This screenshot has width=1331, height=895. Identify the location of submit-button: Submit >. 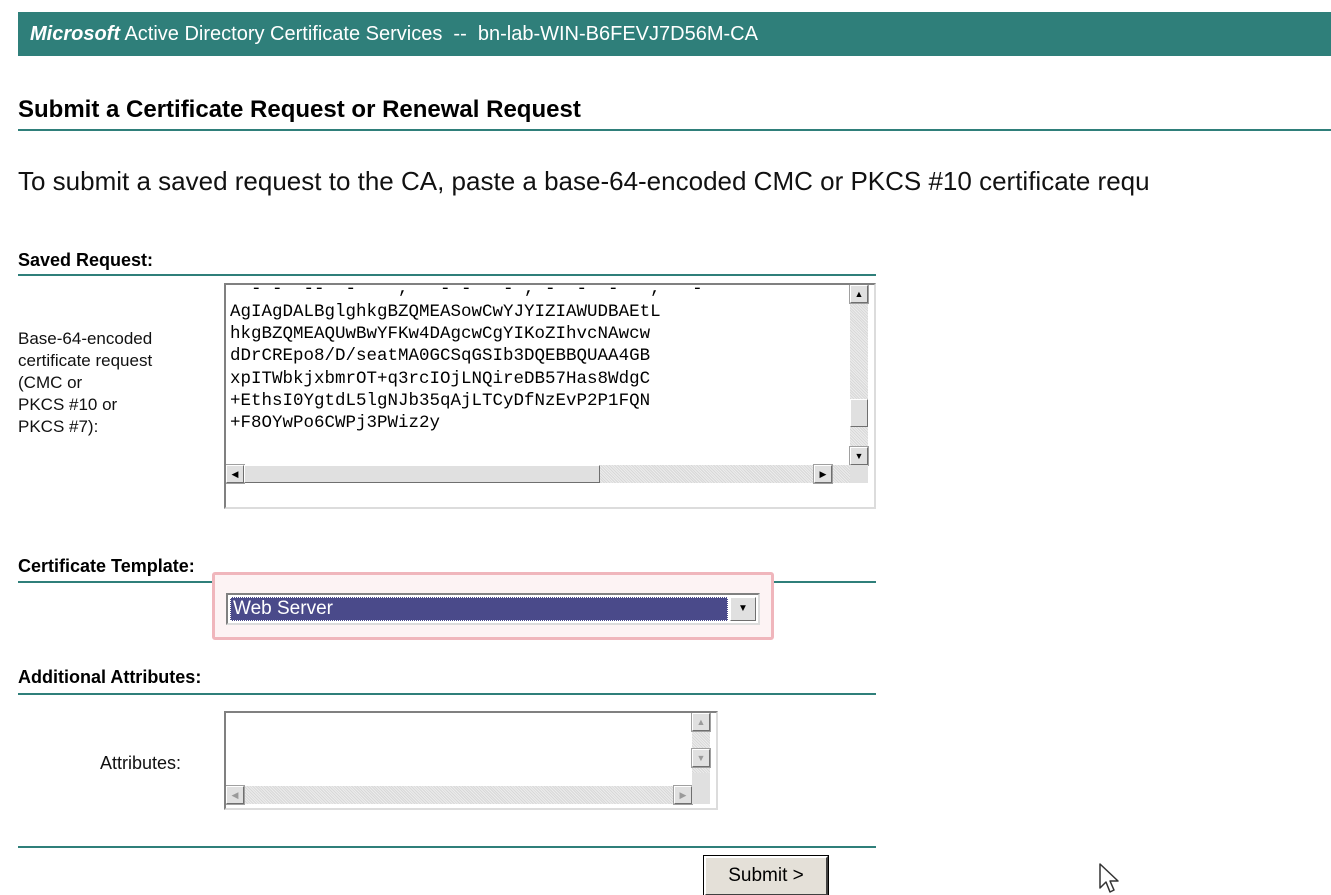
(766, 875).